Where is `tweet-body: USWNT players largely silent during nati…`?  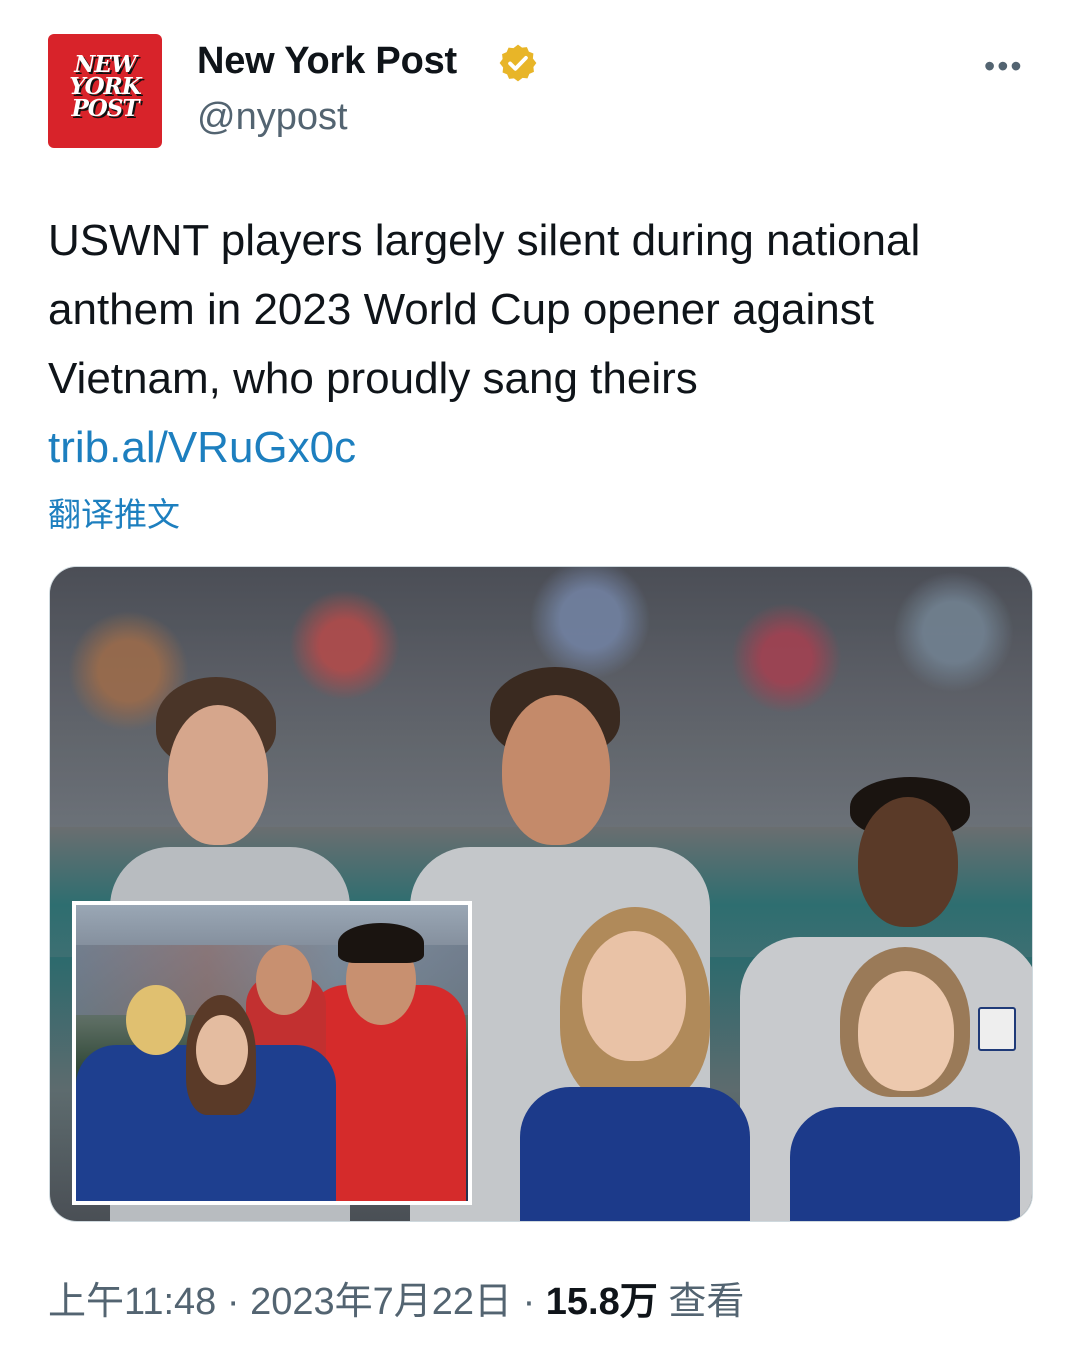 tweet-body: USWNT players largely silent during nati… is located at coordinates (484, 309).